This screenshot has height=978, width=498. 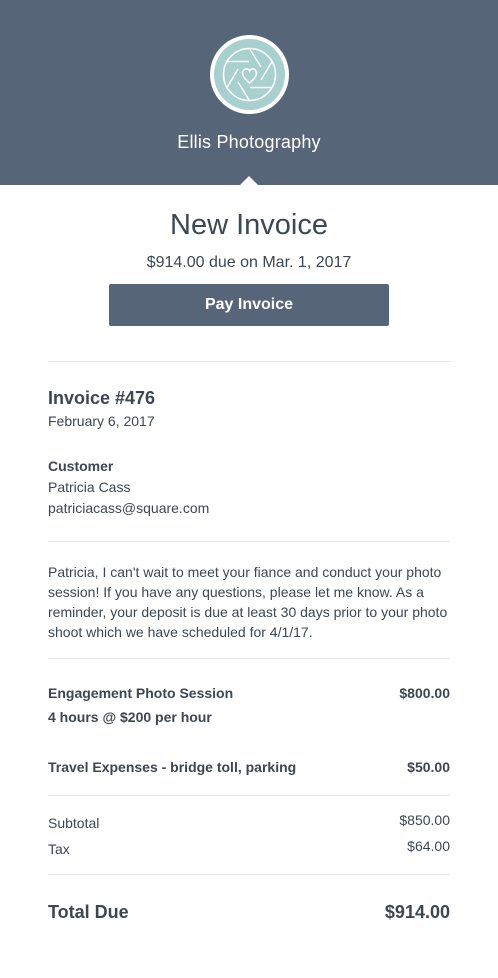 What do you see at coordinates (424, 693) in the screenshot?
I see `line-item-amount: $800.00` at bounding box center [424, 693].